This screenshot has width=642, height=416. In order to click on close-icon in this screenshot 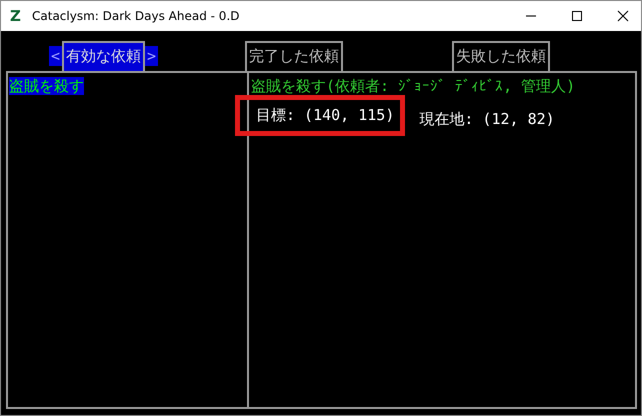, I will do `click(623, 16)`.